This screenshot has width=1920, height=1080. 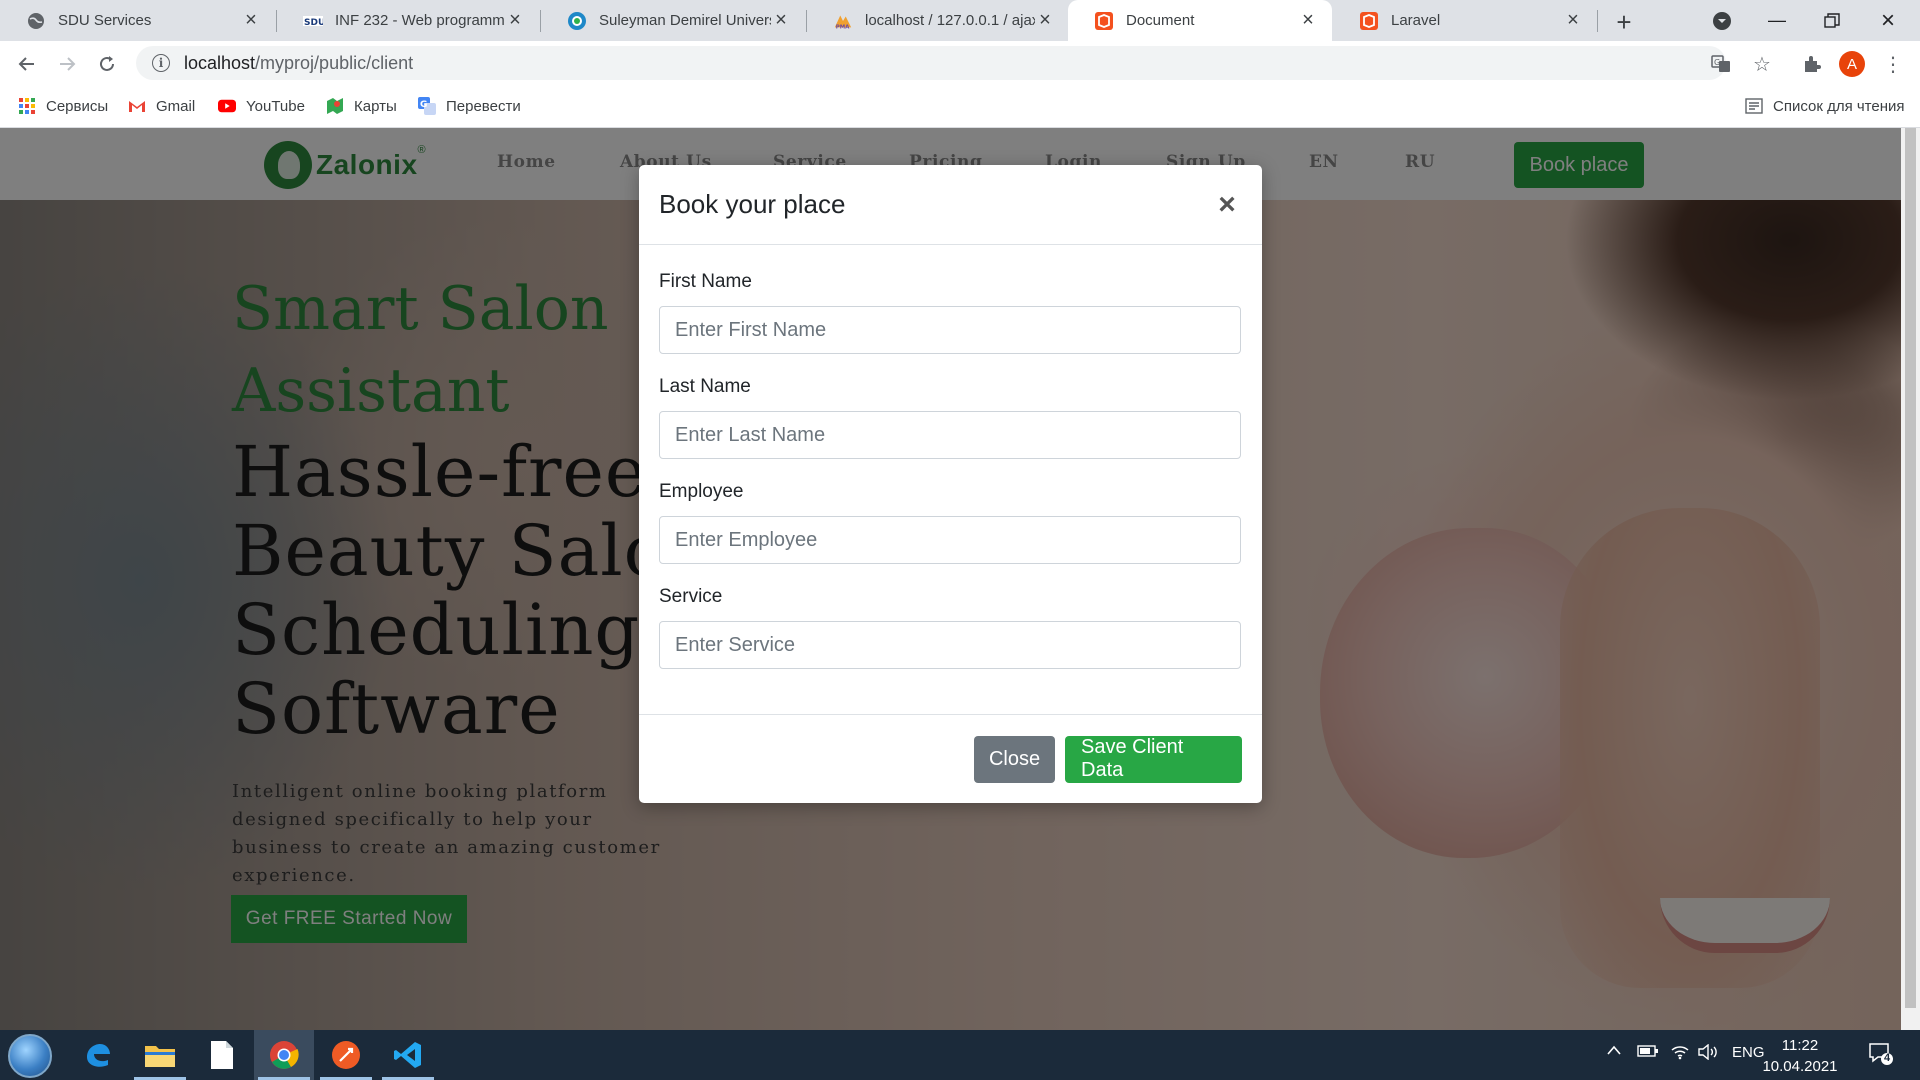 What do you see at coordinates (950, 20) in the screenshot?
I see `tab-title: localhost / 127.0.0.1 / ajax /` at bounding box center [950, 20].